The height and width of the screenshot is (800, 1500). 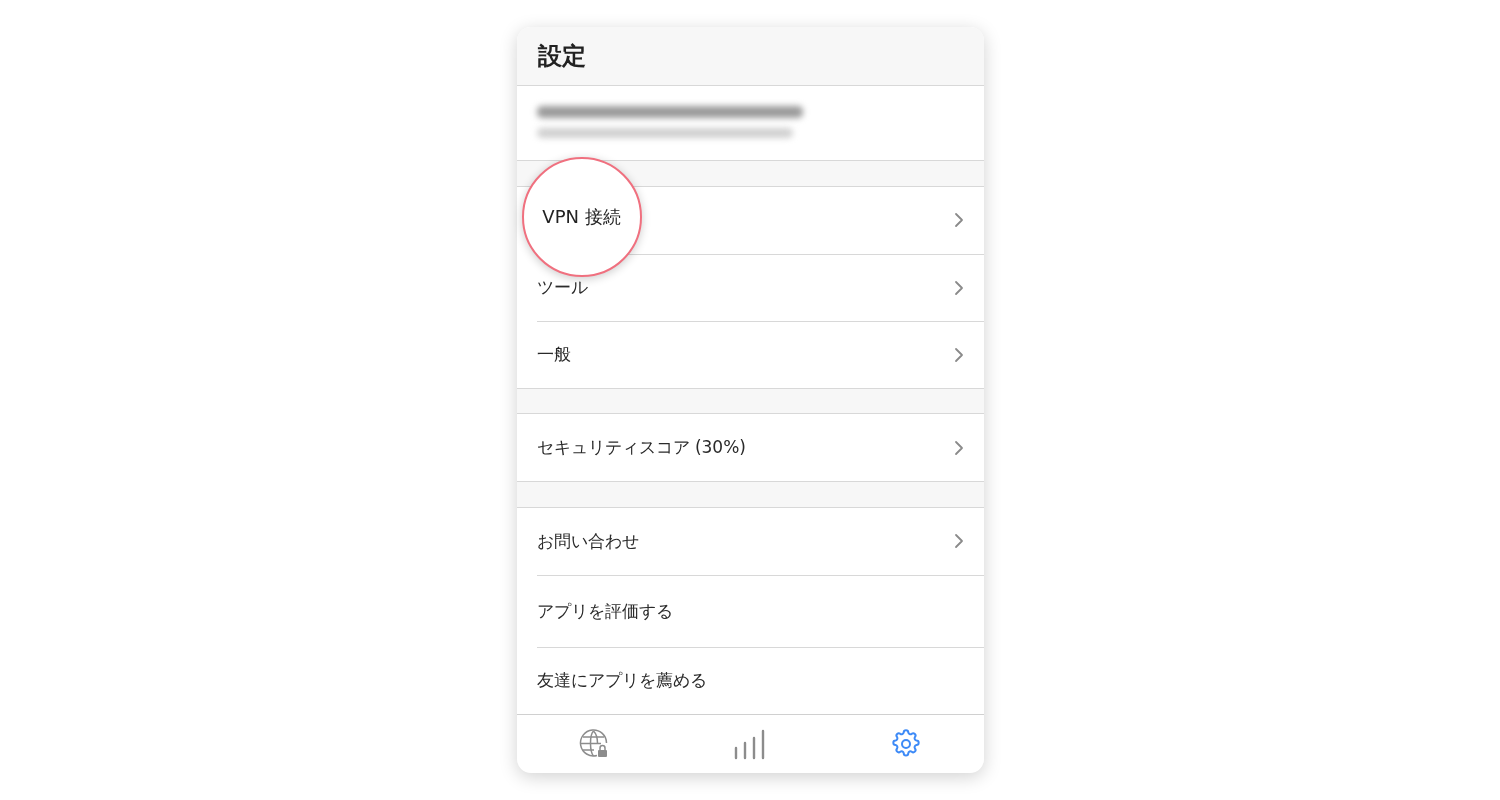 I want to click on settings-row: 友達にアプリを薦める, so click(x=760, y=680).